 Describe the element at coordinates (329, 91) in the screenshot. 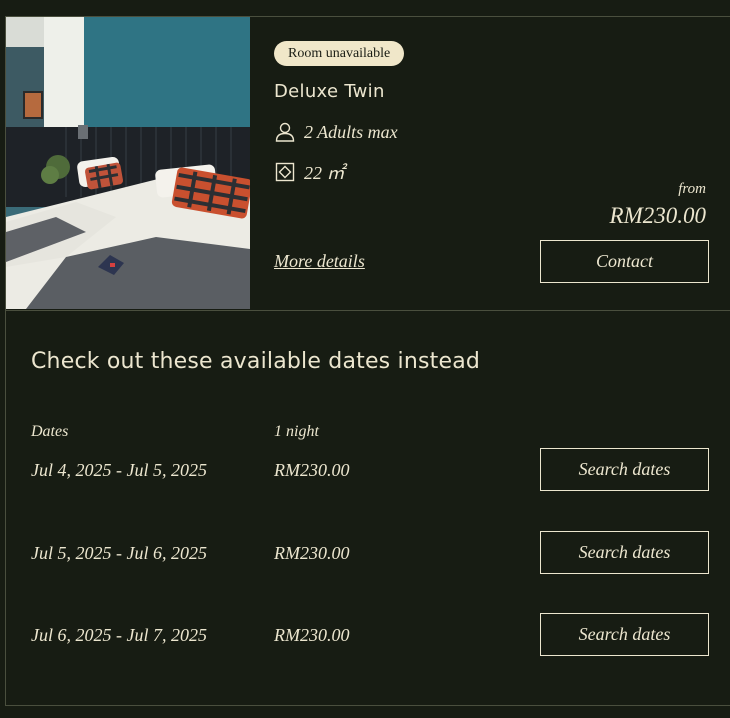

I see `room-name: Deluxe Twin` at that location.